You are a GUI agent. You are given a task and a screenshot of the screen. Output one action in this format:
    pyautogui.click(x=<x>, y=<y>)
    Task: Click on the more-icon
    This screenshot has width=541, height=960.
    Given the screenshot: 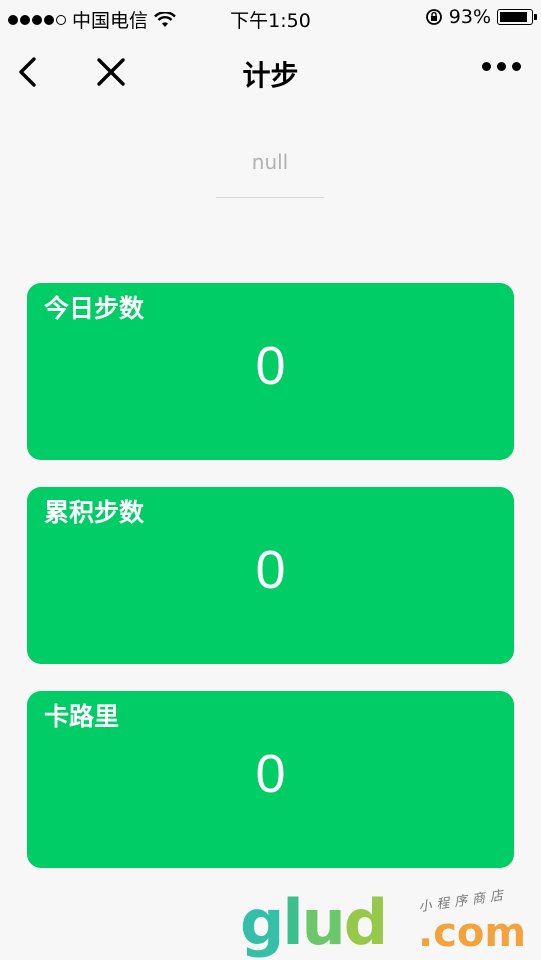 What is the action you would take?
    pyautogui.click(x=486, y=66)
    